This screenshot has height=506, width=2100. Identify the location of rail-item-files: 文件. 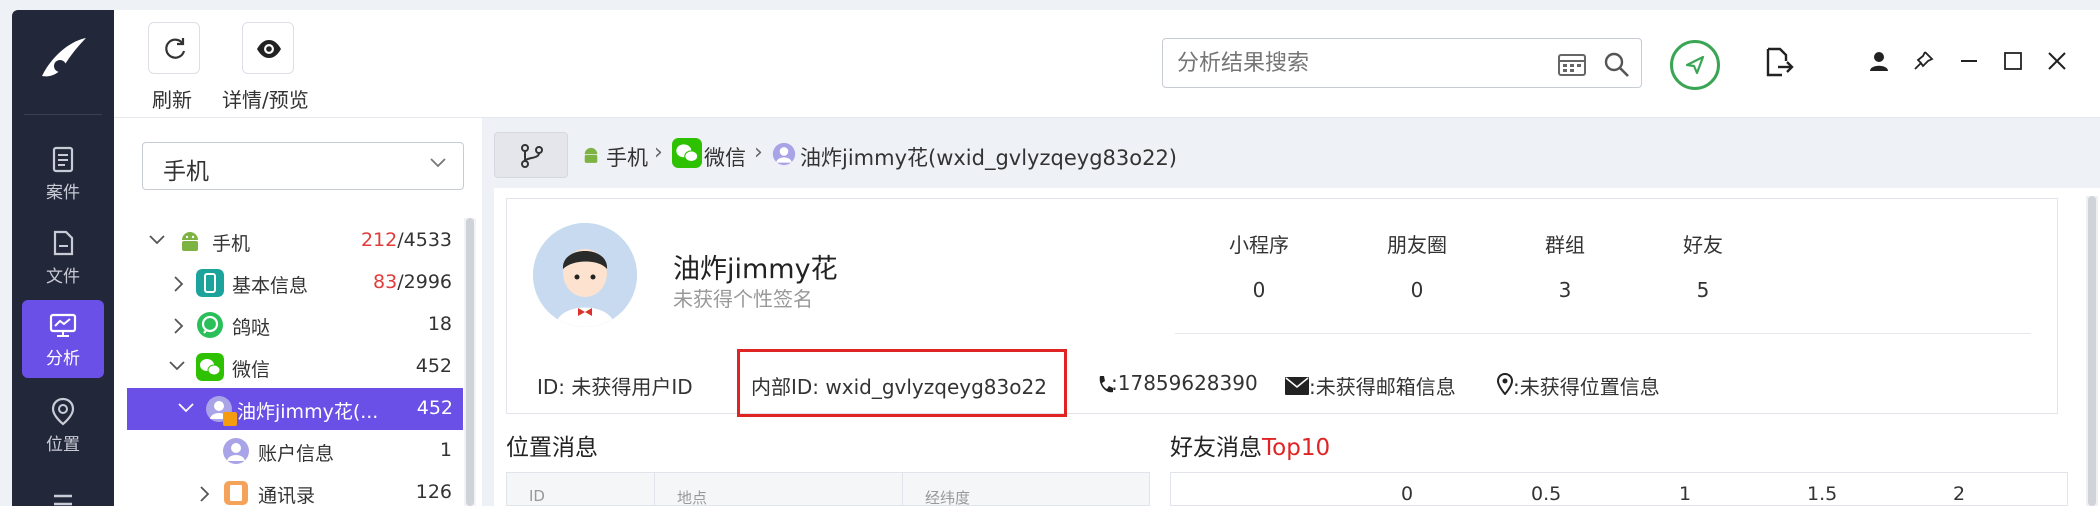
(63, 257).